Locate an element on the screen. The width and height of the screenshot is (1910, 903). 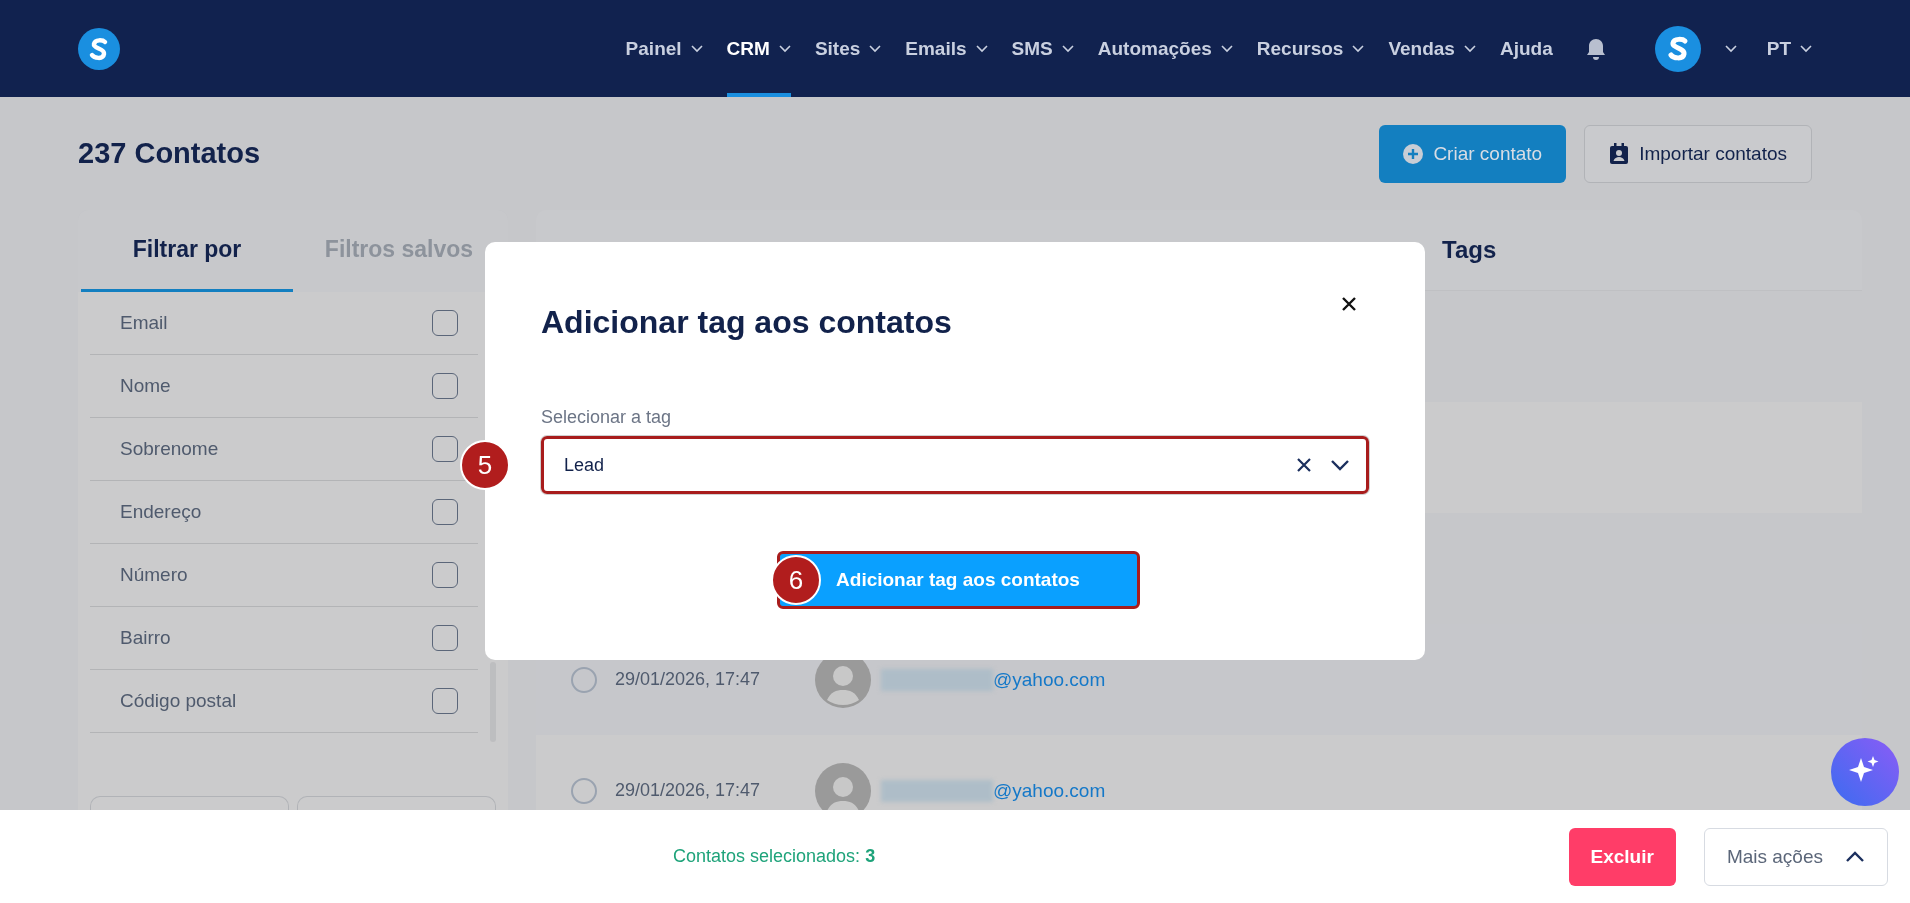
logo-icon is located at coordinates (99, 48).